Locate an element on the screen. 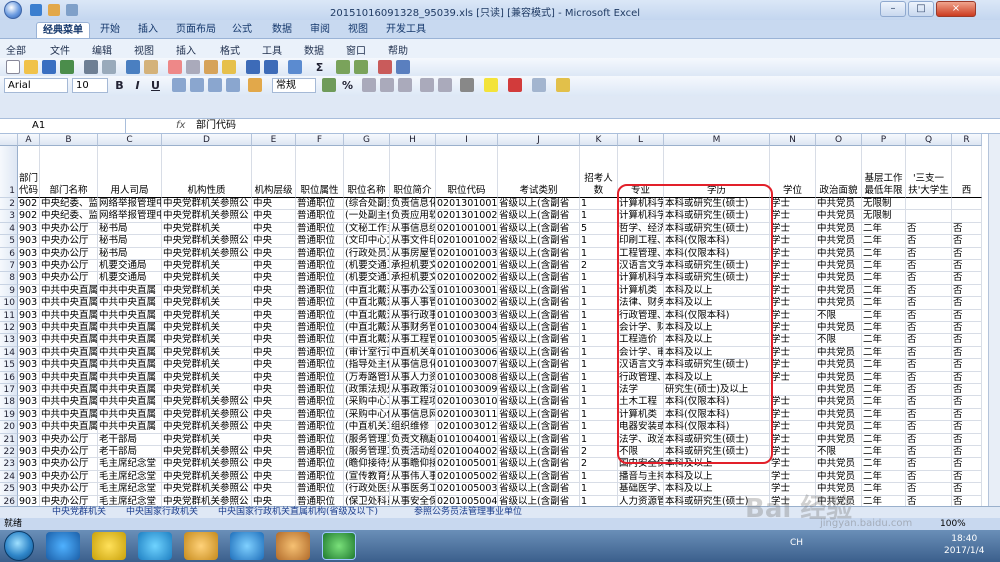  row-header: 2 is located at coordinates (9, 204).